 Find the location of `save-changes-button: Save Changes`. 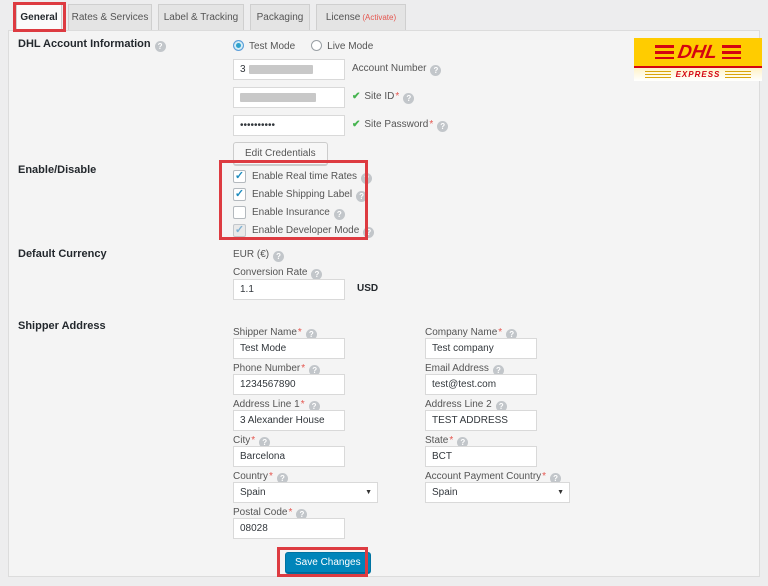

save-changes-button: Save Changes is located at coordinates (328, 563).